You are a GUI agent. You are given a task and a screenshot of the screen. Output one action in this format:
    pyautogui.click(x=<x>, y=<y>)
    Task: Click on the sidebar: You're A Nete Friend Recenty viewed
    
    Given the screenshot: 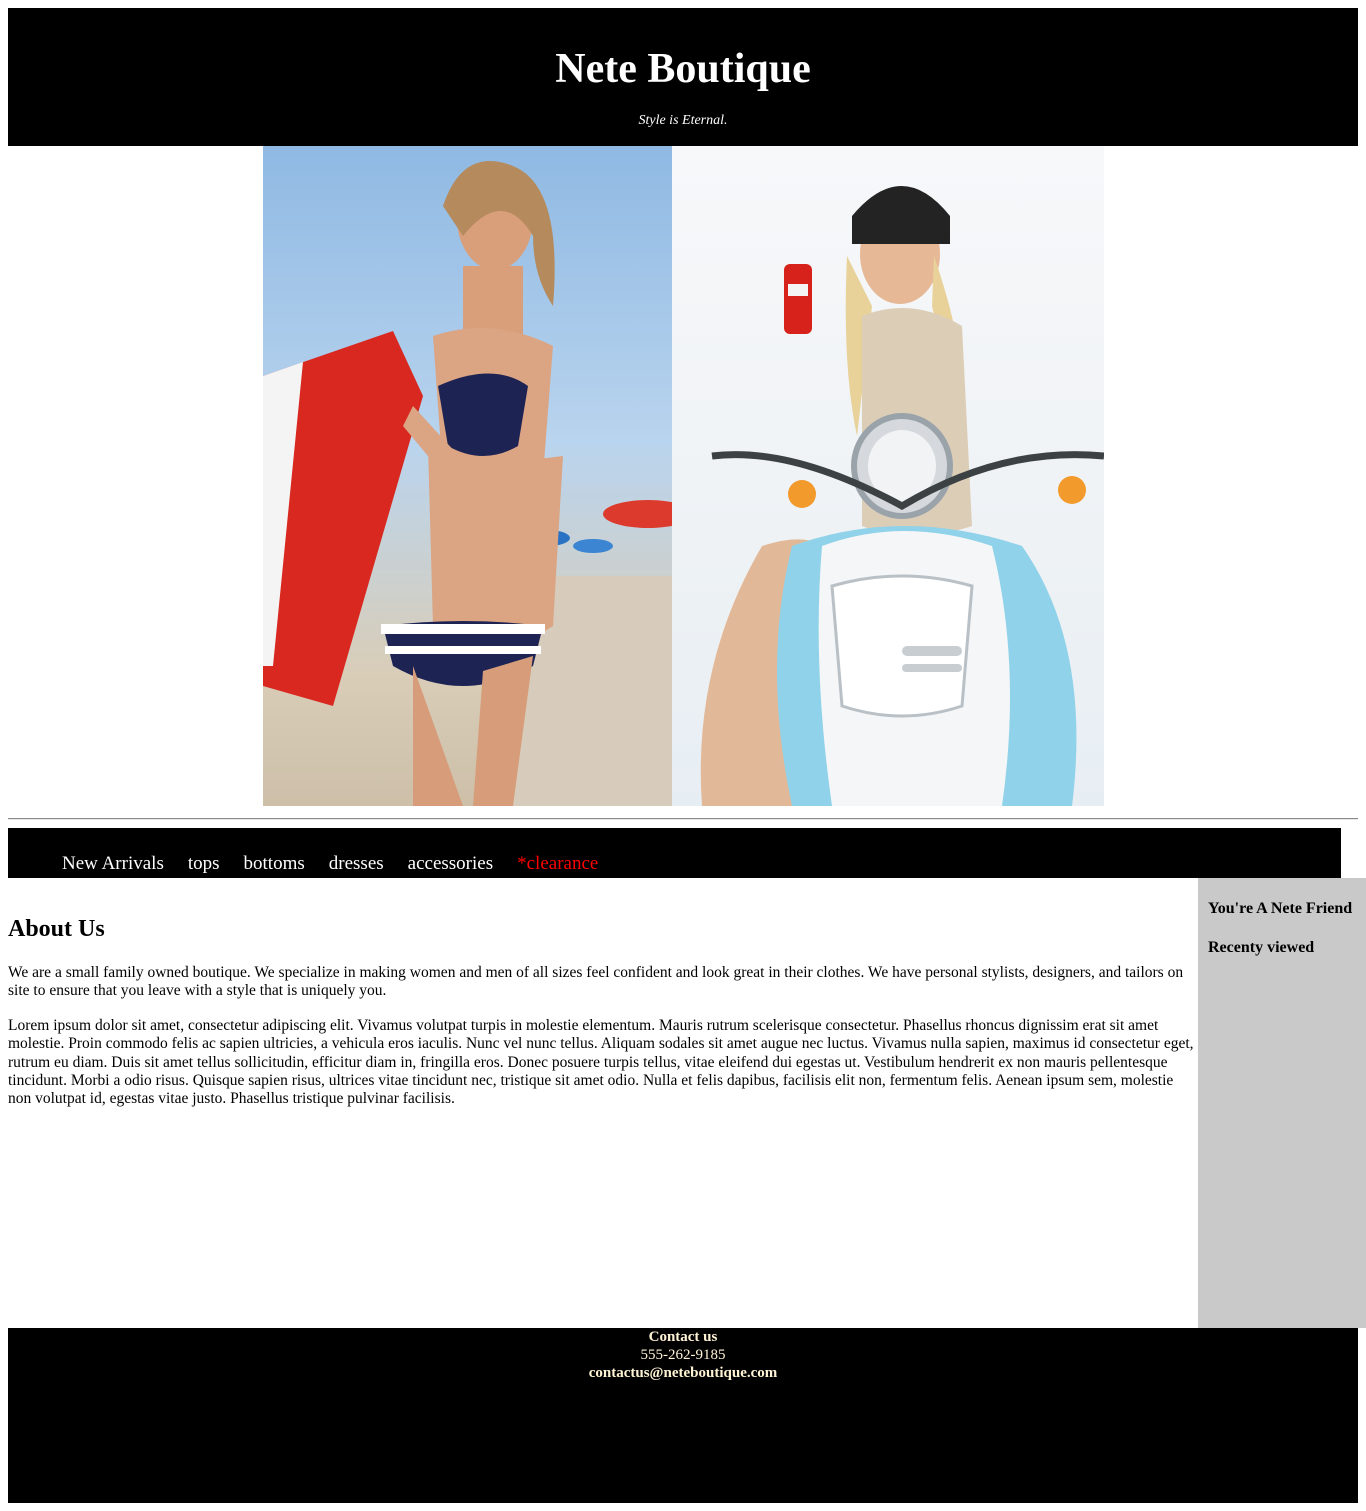 What is the action you would take?
    pyautogui.click(x=1282, y=1103)
    